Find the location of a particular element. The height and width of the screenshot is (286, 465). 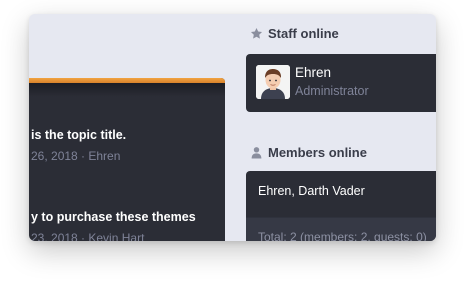

staff-member-role: Administrator is located at coordinates (332, 91).